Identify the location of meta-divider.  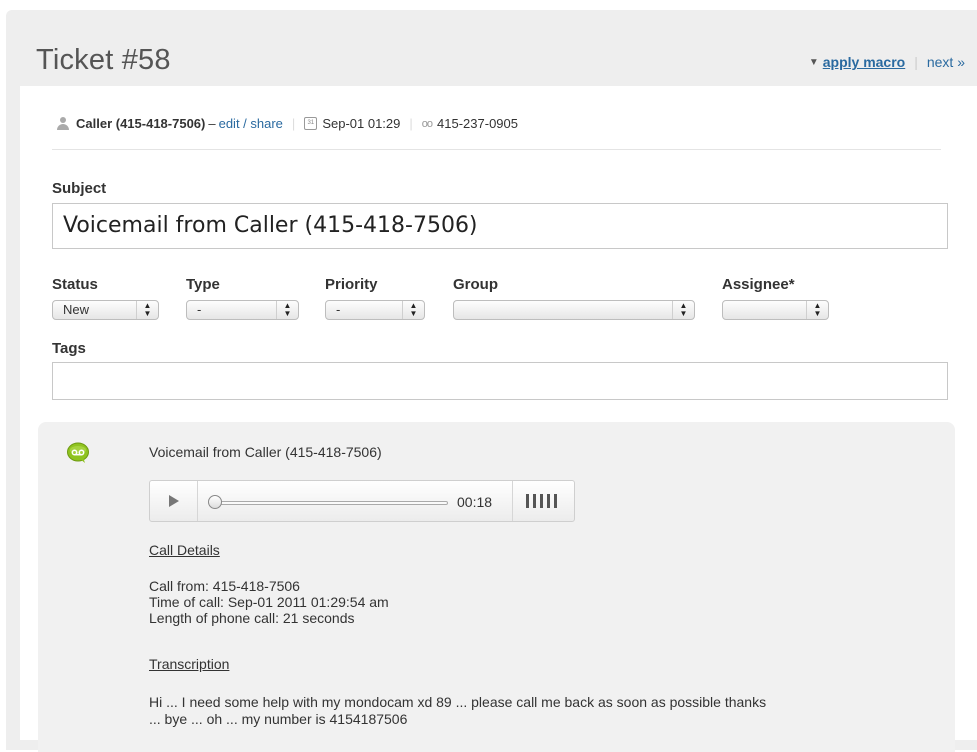
(496, 149).